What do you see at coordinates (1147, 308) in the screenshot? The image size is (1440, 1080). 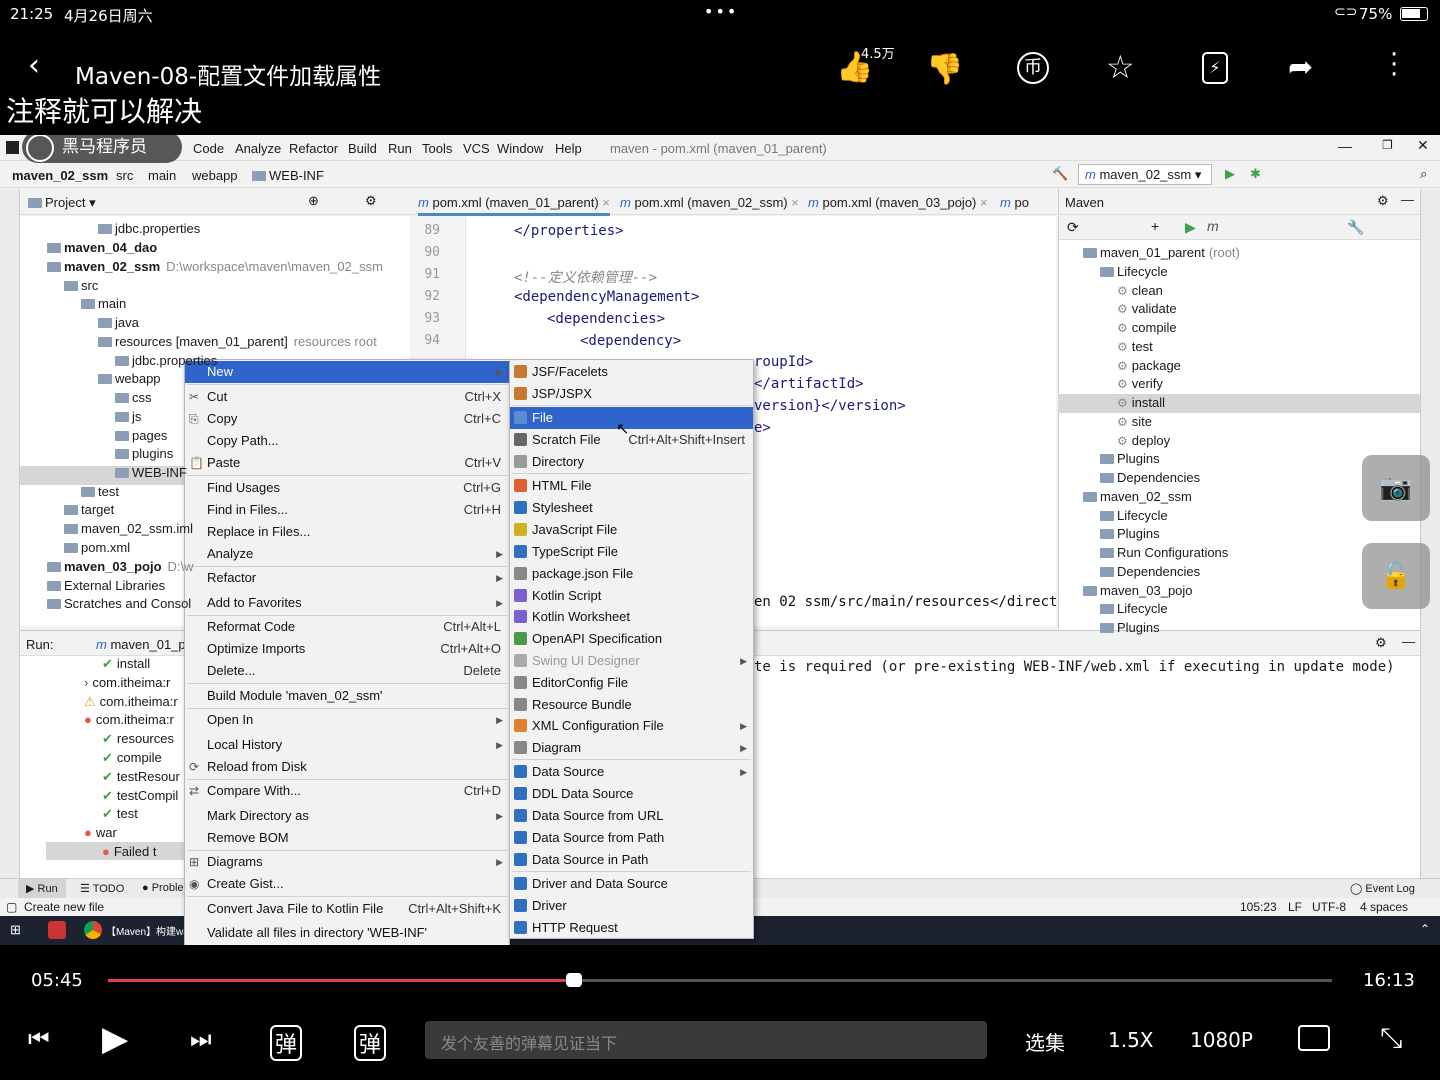 I see `maven-tree-item: ⚙ validate` at bounding box center [1147, 308].